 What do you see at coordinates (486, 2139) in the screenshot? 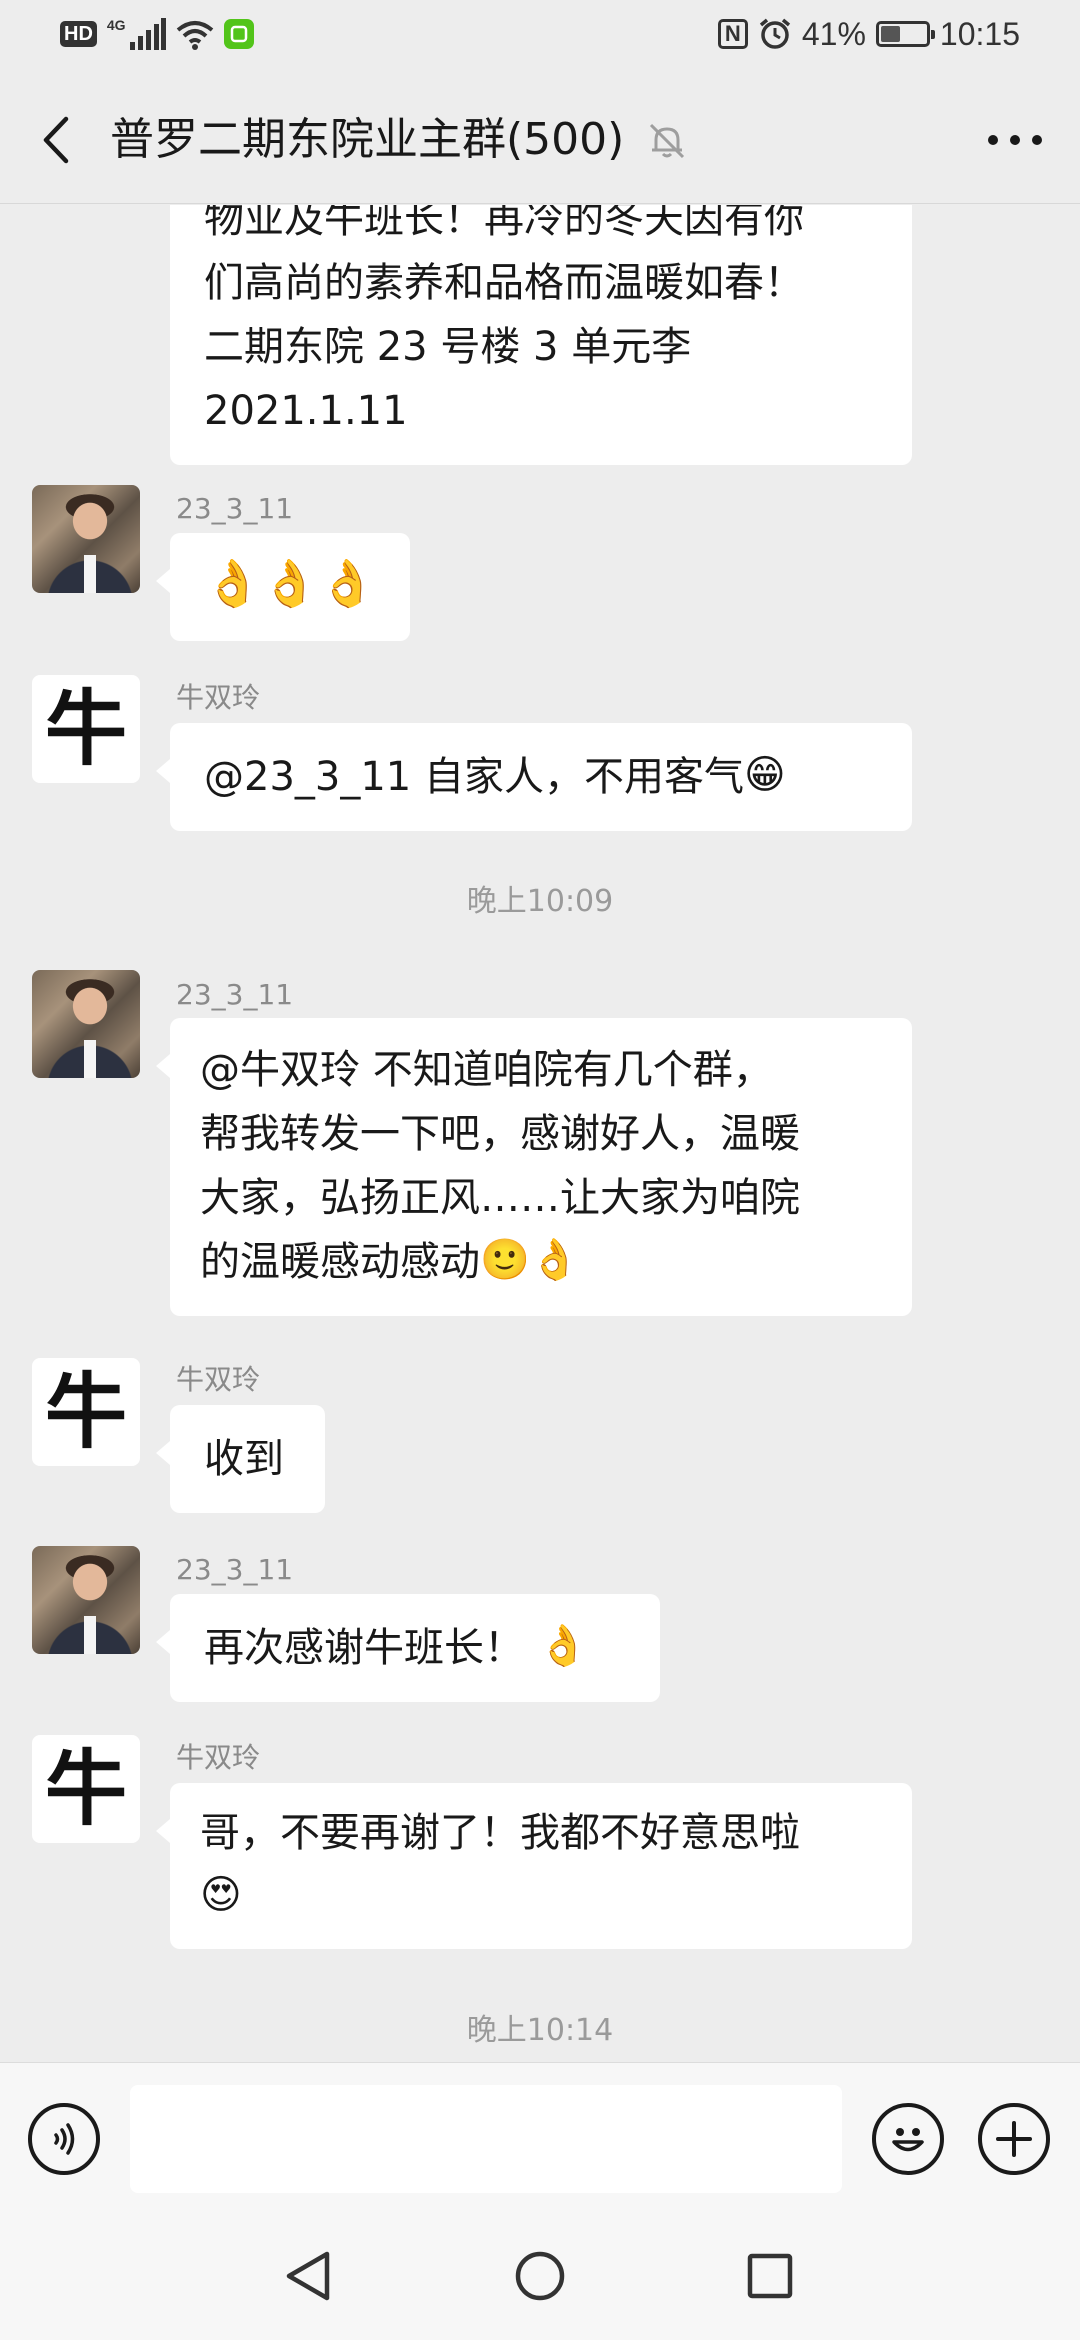
I see `message-input` at bounding box center [486, 2139].